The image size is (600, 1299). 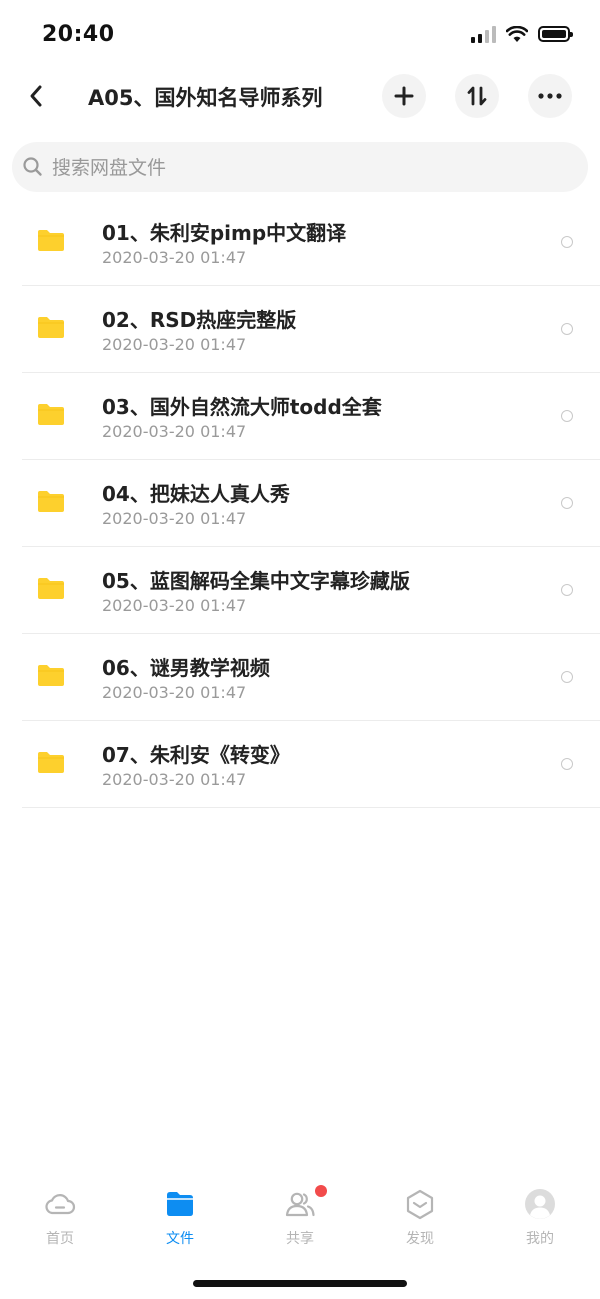 I want to click on people-icon, so click(x=300, y=1204).